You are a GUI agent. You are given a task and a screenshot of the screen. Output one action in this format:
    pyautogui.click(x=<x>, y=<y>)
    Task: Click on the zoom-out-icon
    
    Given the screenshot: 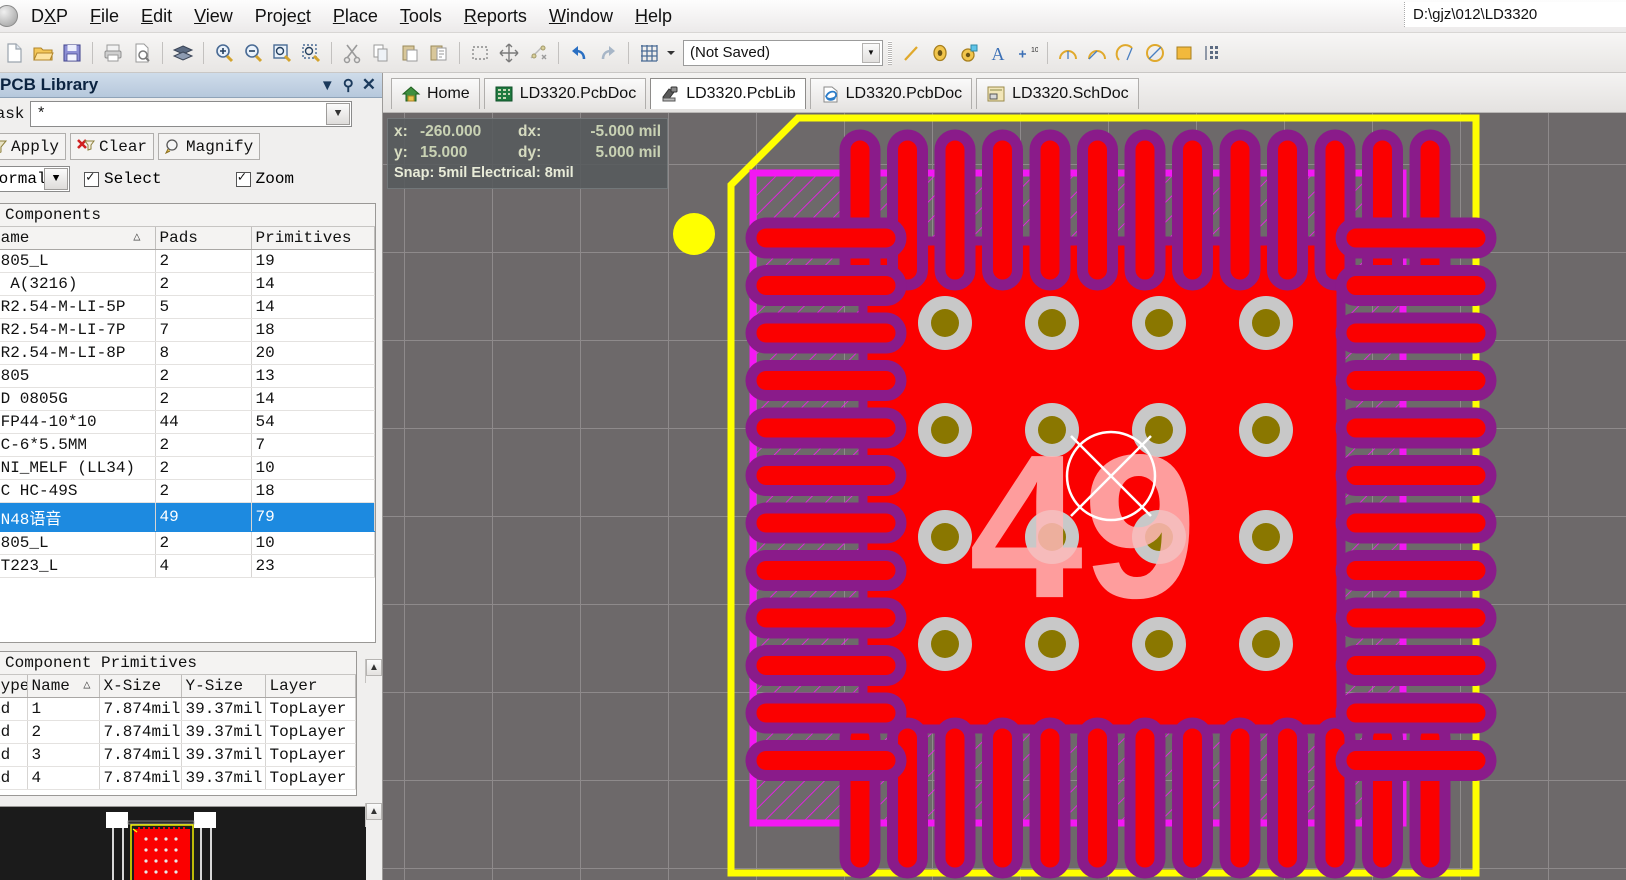 What is the action you would take?
    pyautogui.click(x=253, y=53)
    